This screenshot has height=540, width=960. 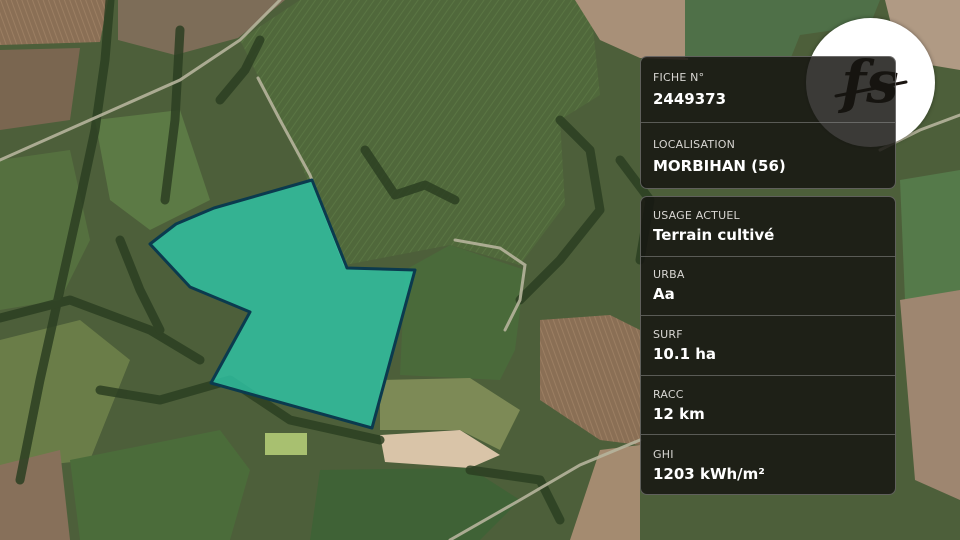 What do you see at coordinates (40, 89) in the screenshot?
I see `field-plowed-left` at bounding box center [40, 89].